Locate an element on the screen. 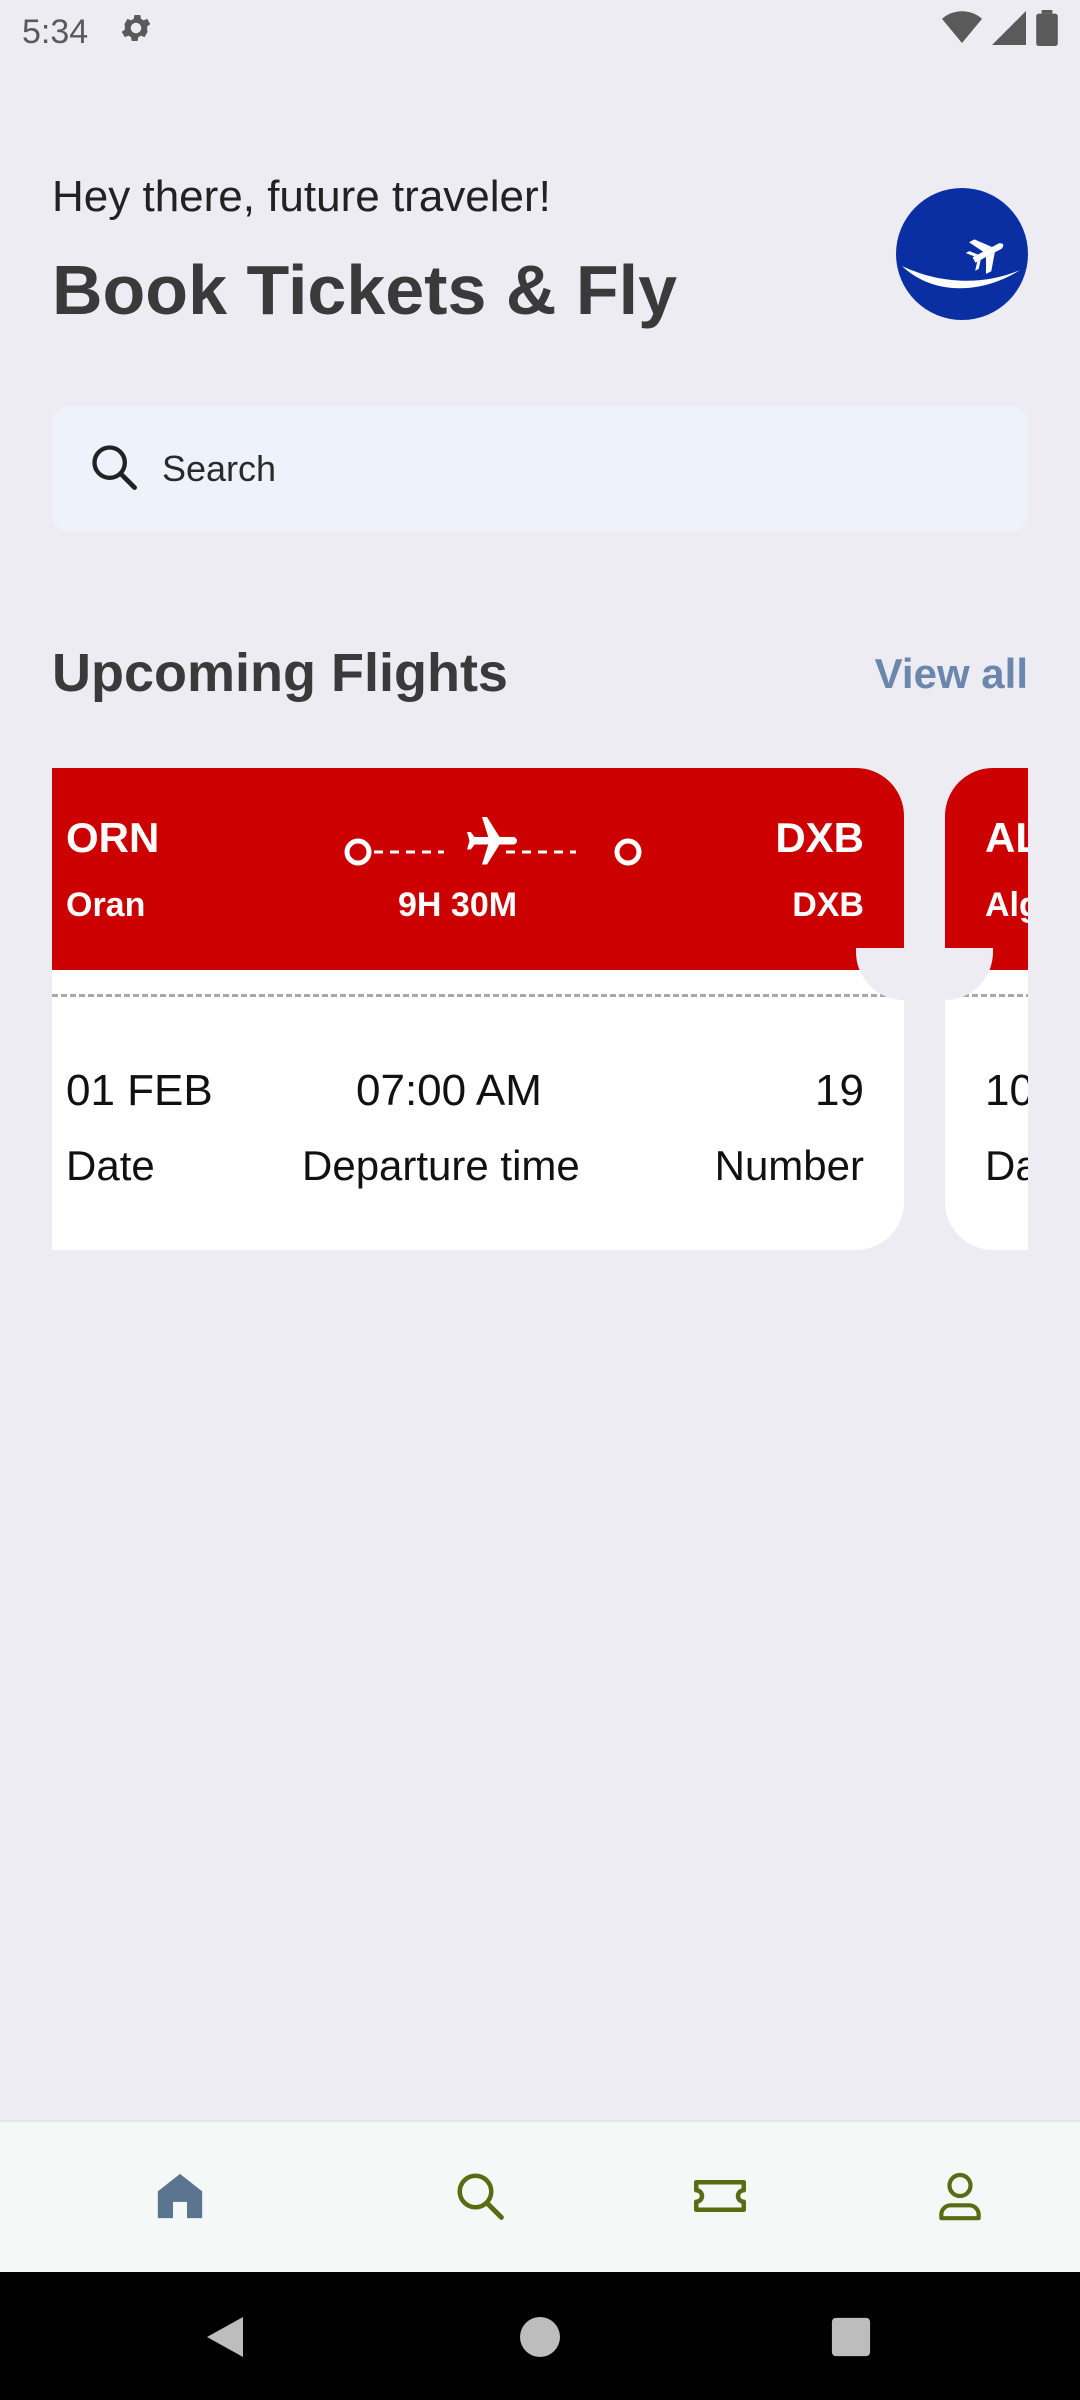 The width and height of the screenshot is (1080, 2400). home-circle-icon is located at coordinates (540, 2337).